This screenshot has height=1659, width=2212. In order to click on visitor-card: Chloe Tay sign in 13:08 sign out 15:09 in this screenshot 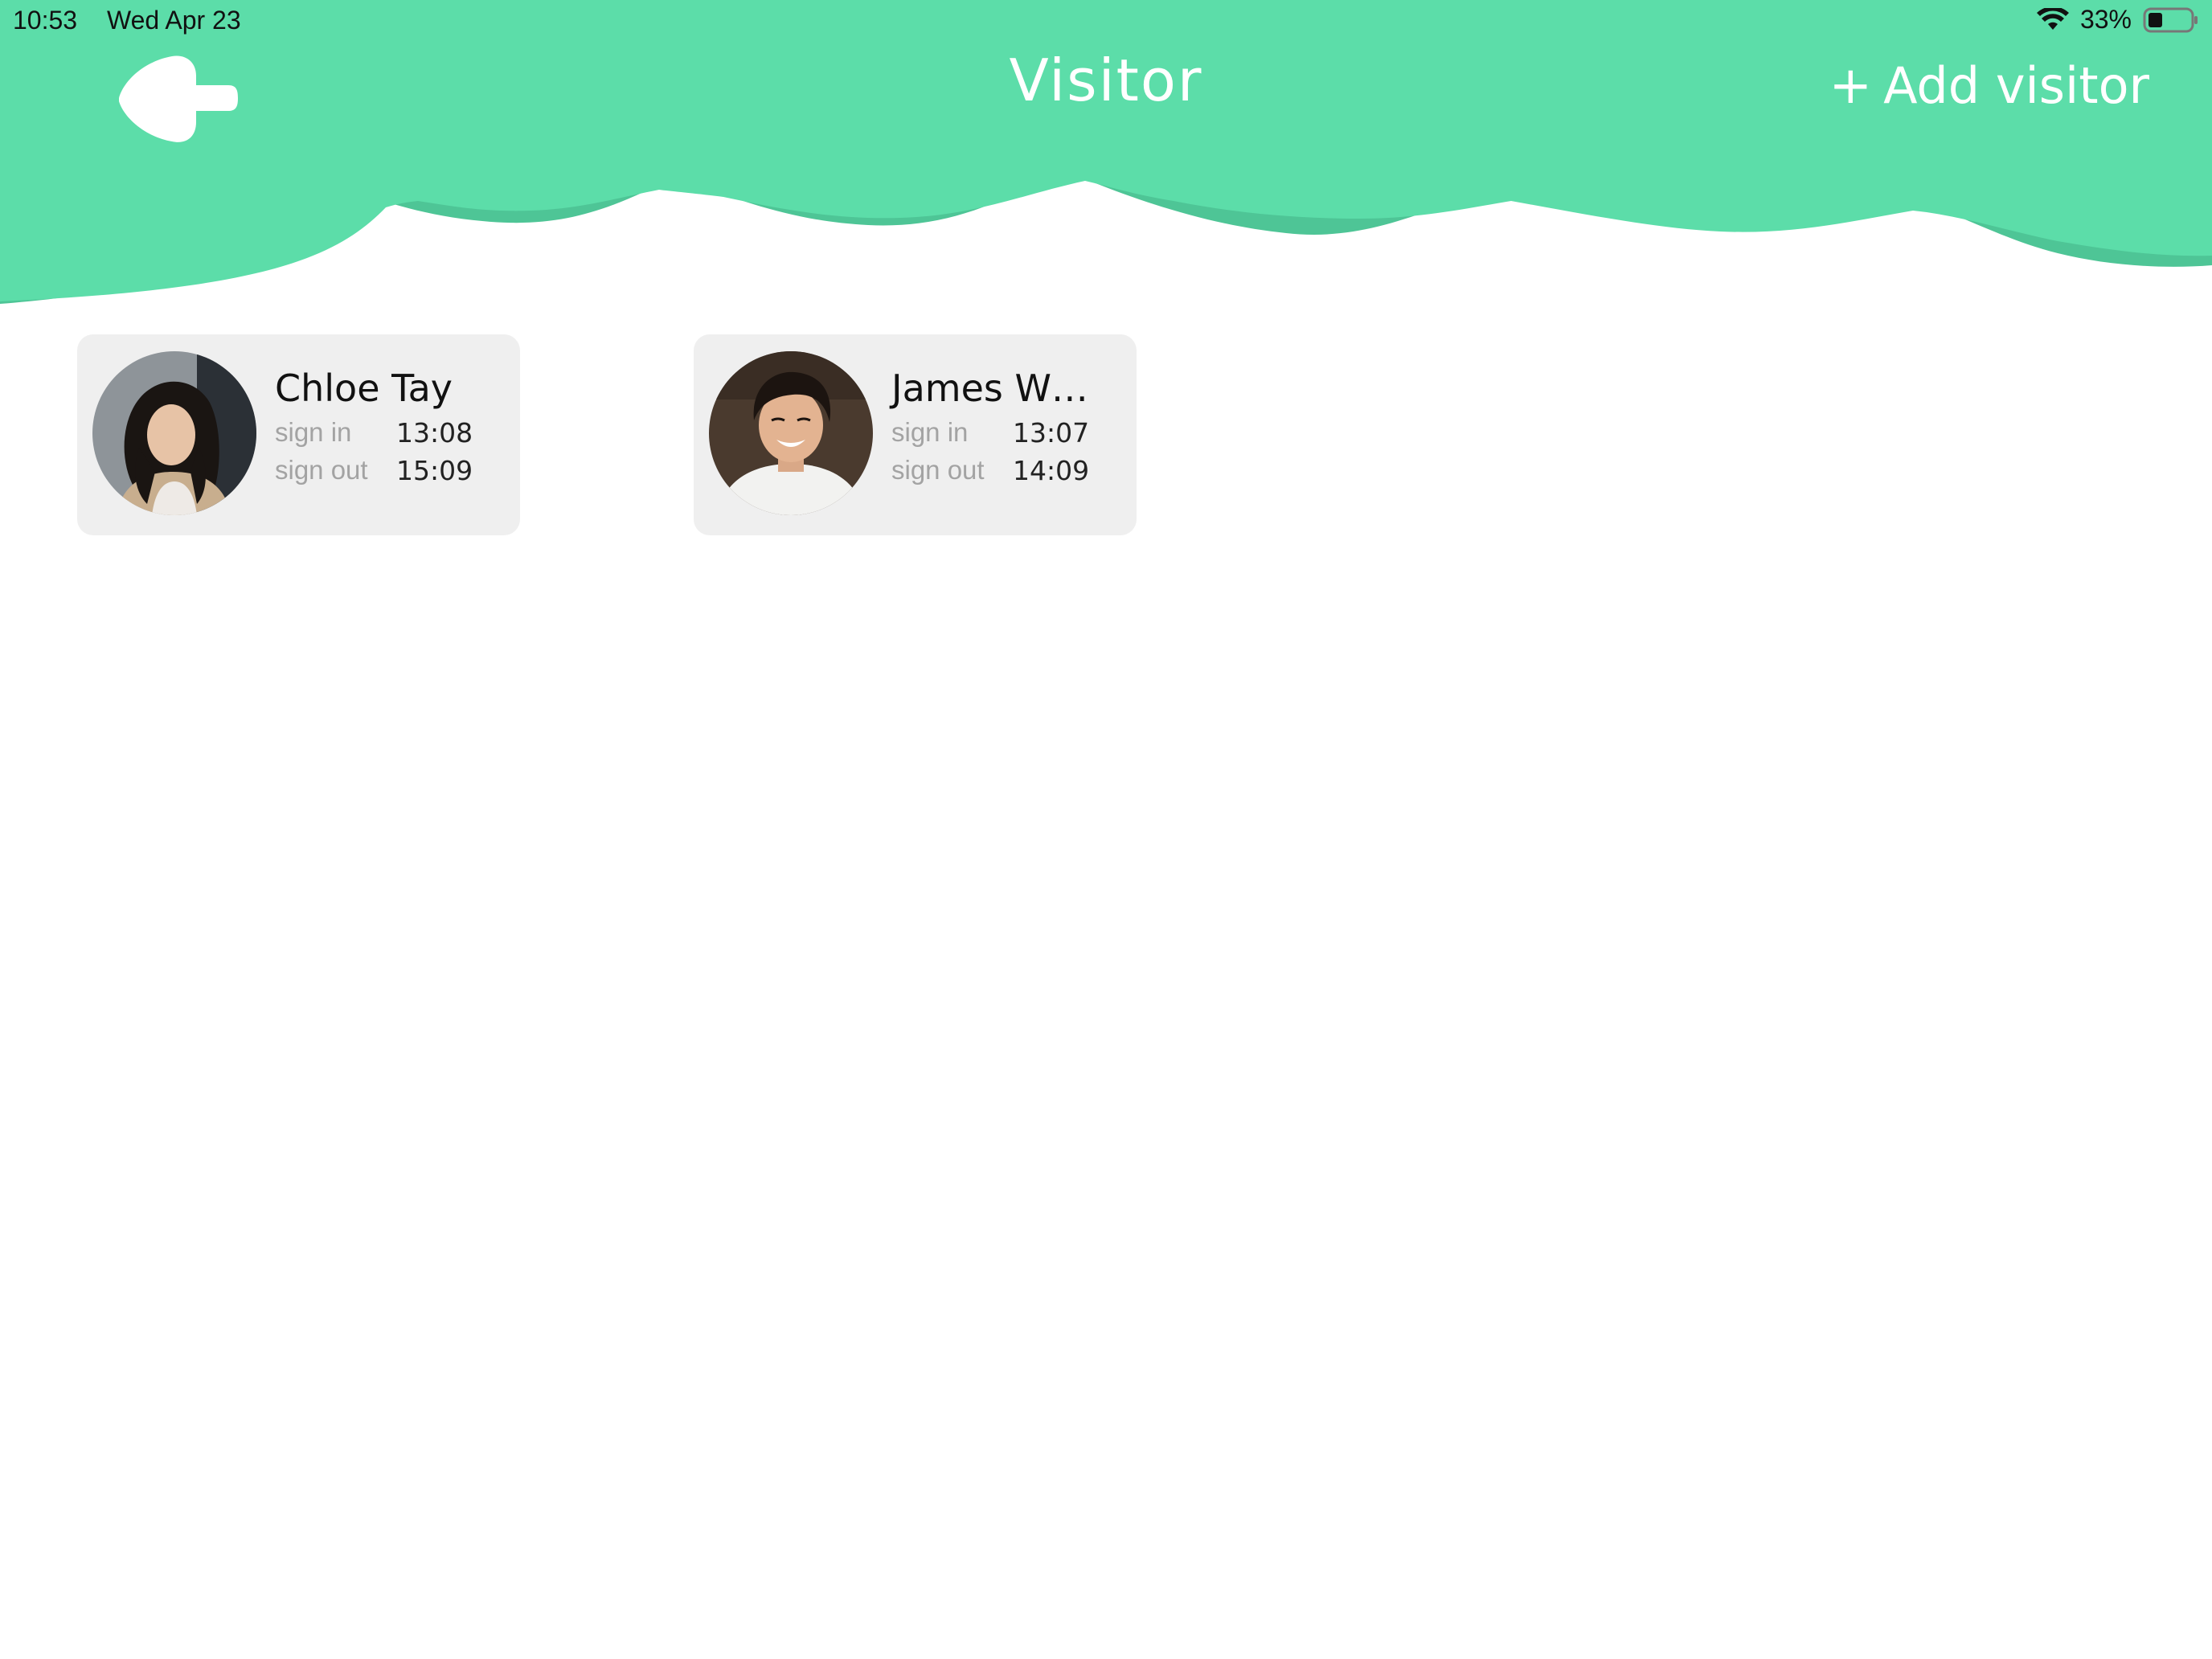, I will do `click(298, 434)`.